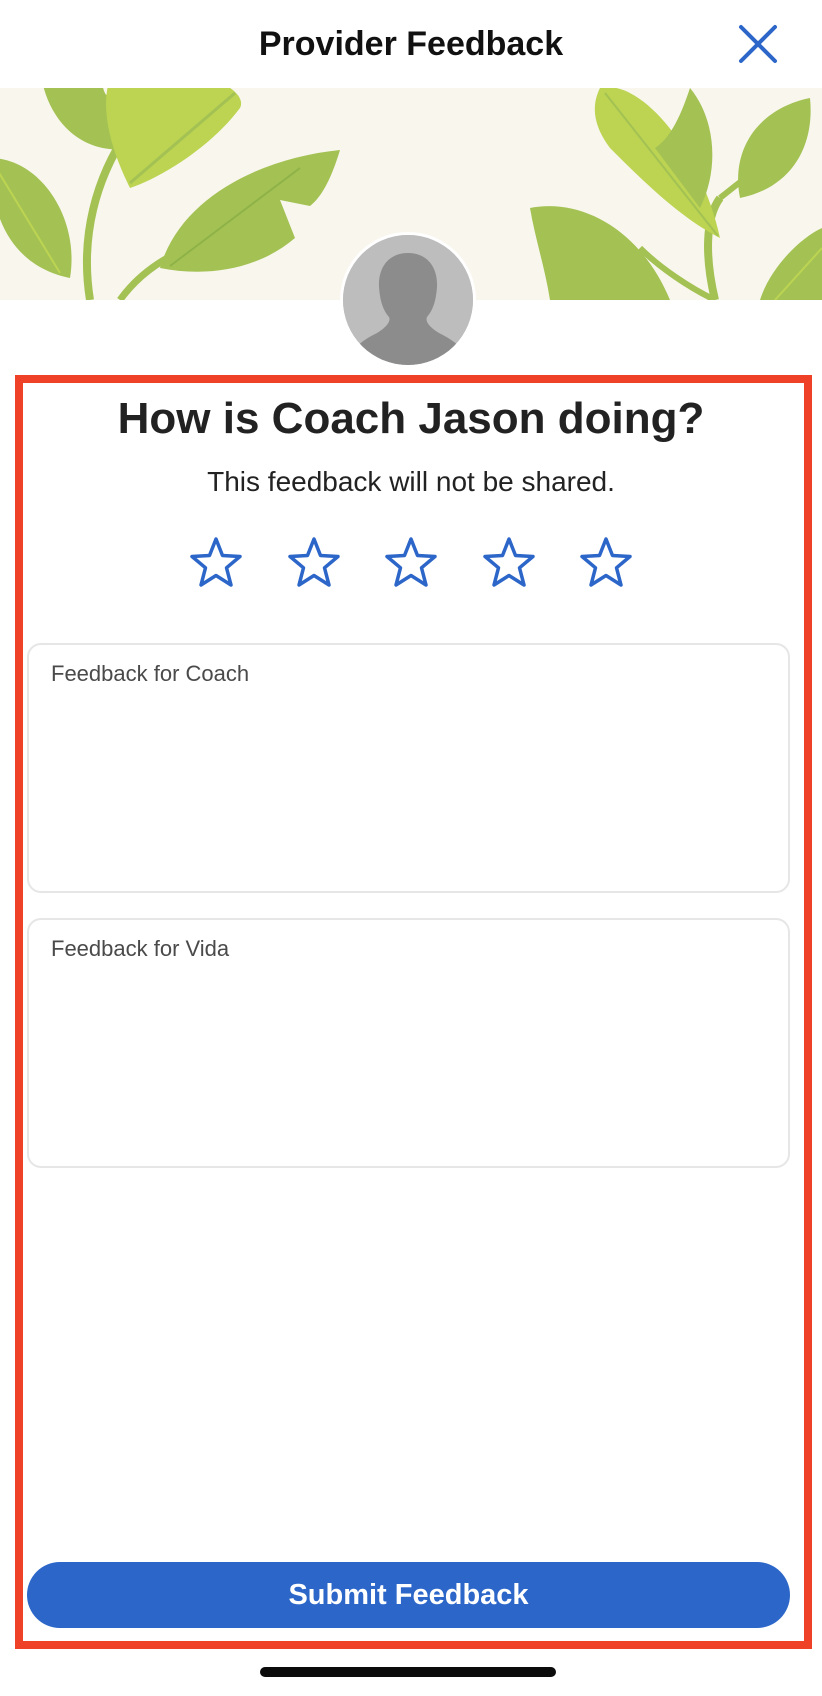 The image size is (822, 1696). What do you see at coordinates (411, 481) in the screenshot?
I see `privacy-note: This feedback will not be shared.` at bounding box center [411, 481].